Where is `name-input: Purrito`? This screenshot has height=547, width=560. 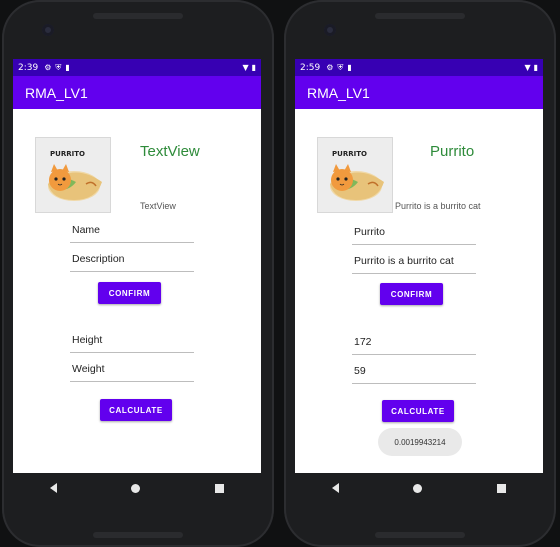 name-input: Purrito is located at coordinates (414, 235).